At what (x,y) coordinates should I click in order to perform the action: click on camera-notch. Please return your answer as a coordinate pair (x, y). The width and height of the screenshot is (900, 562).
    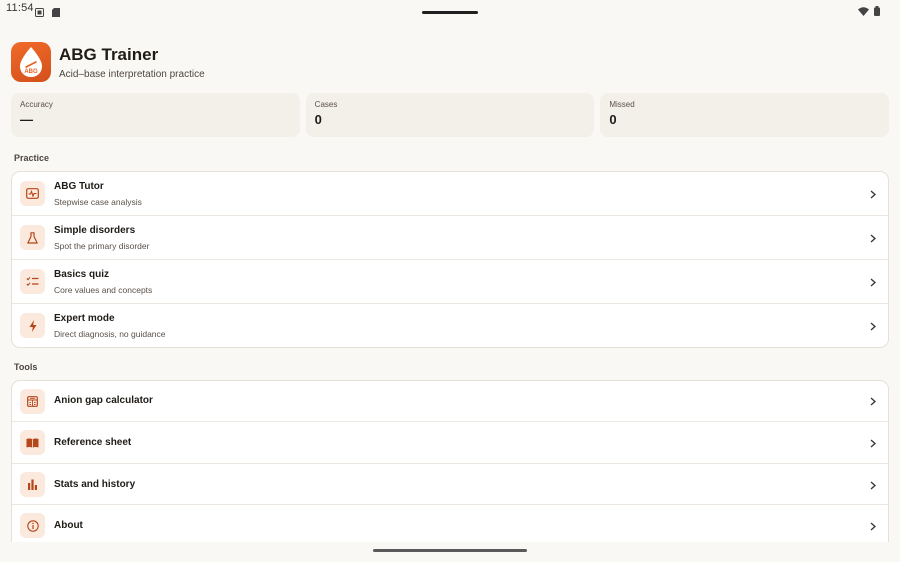
    Looking at the image, I should click on (450, 12).